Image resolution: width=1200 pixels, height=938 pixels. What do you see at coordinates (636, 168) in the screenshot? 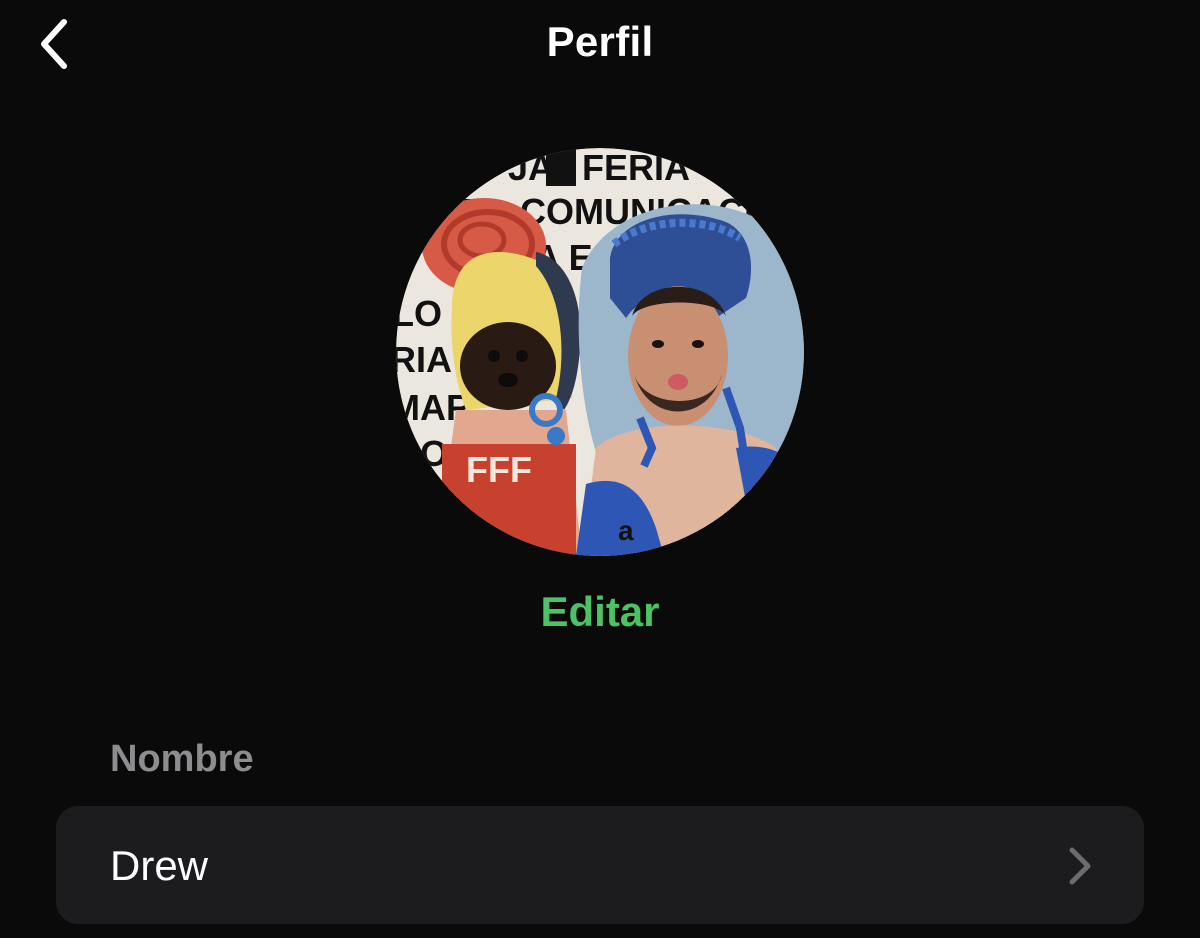
I see `collage-text: FERIA` at bounding box center [636, 168].